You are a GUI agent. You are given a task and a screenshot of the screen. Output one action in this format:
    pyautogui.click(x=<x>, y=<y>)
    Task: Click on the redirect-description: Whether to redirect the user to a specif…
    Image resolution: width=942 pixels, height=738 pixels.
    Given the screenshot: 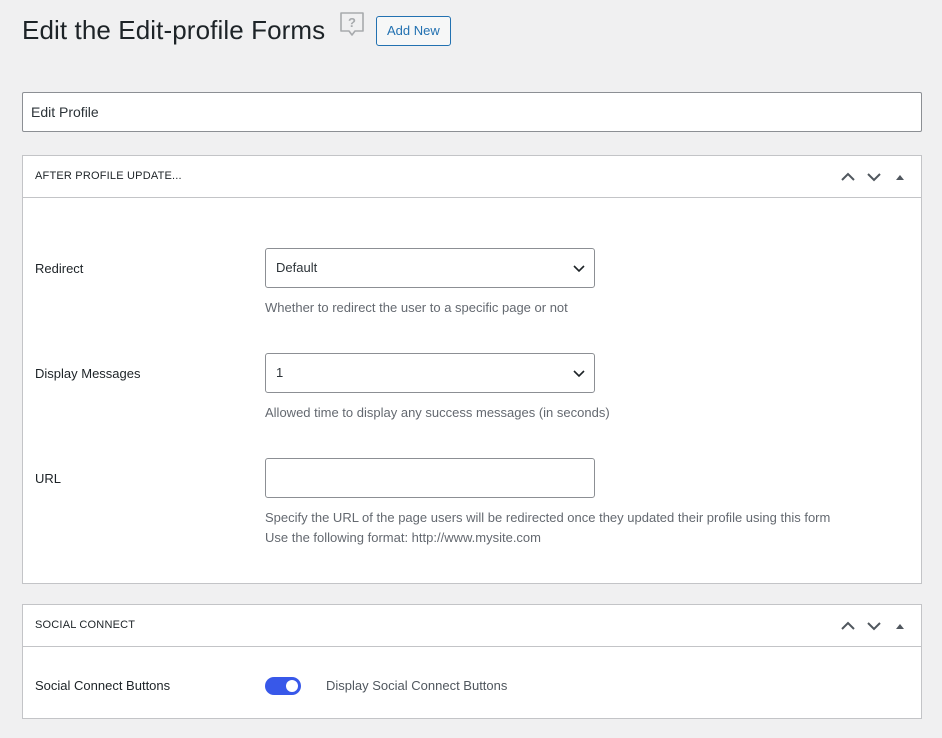 What is the action you would take?
    pyautogui.click(x=416, y=307)
    